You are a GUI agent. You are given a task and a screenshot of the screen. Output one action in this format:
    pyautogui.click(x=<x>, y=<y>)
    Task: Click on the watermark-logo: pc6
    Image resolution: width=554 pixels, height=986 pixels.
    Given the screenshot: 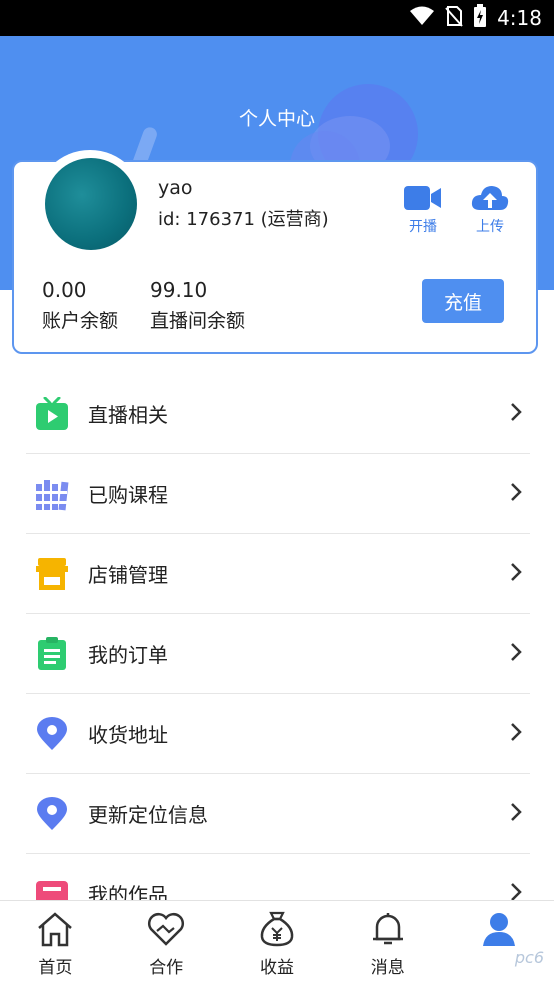 What is the action you would take?
    pyautogui.click(x=529, y=957)
    